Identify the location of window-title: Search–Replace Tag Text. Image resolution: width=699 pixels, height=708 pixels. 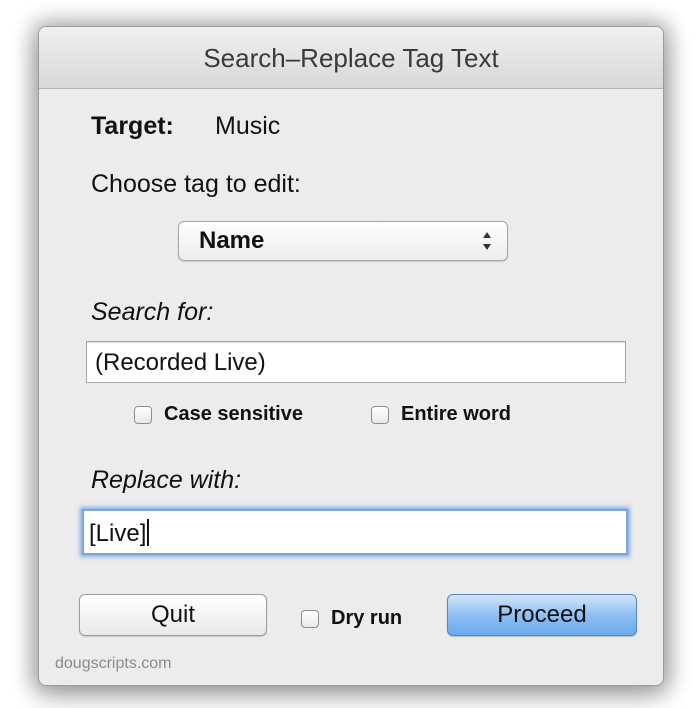
(351, 58).